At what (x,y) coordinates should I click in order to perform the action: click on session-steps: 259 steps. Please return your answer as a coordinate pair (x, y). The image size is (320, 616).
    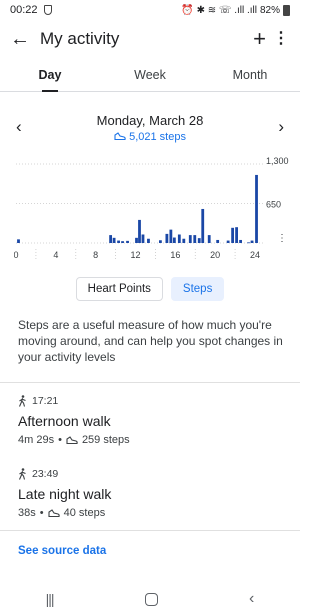
    Looking at the image, I should click on (105, 440).